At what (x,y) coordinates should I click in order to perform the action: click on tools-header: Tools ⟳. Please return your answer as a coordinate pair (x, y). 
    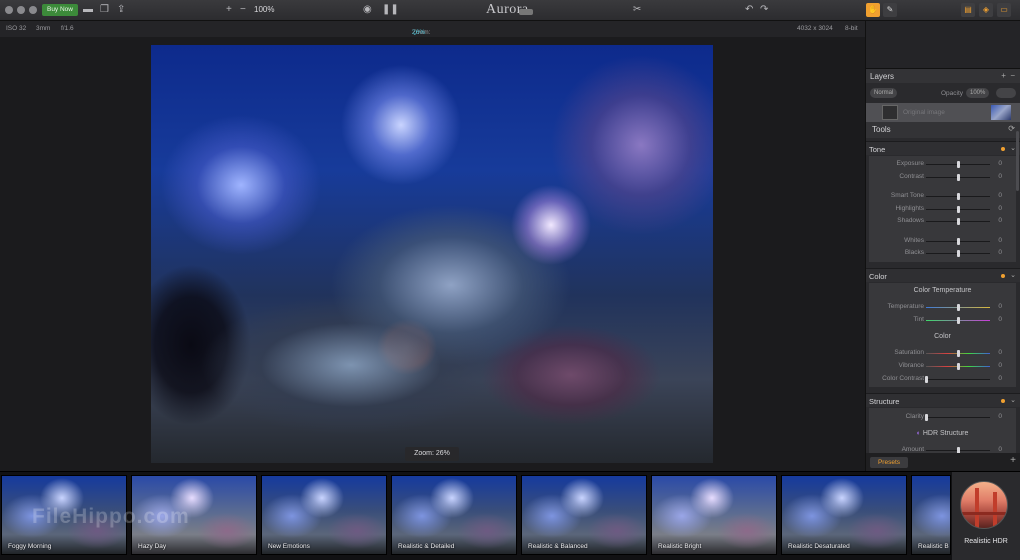
    Looking at the image, I should click on (943, 130).